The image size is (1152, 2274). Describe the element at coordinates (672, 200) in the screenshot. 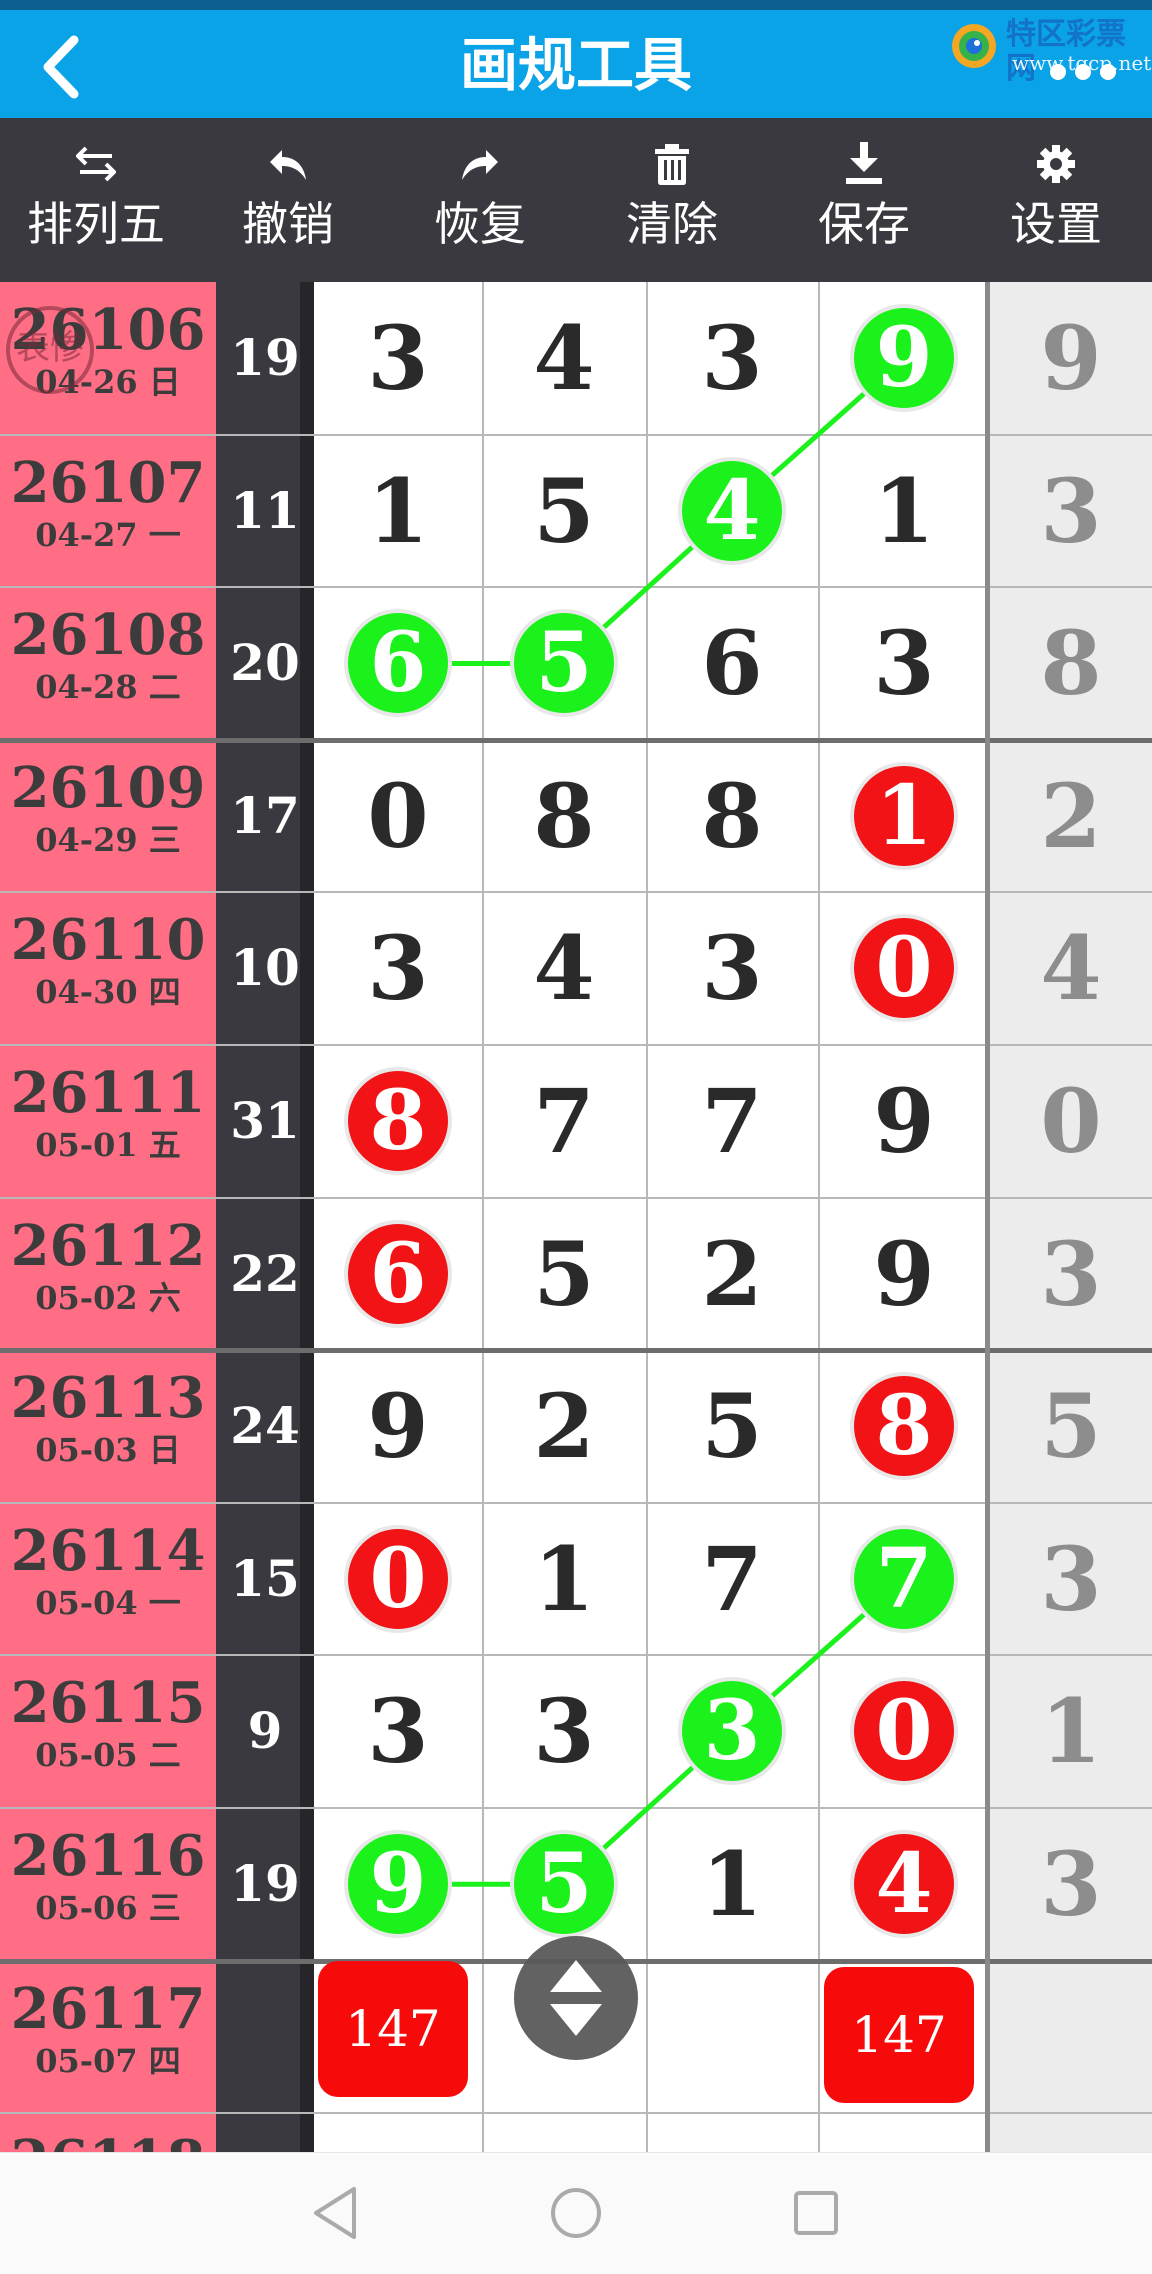

I see `clear-button: 清除` at that location.